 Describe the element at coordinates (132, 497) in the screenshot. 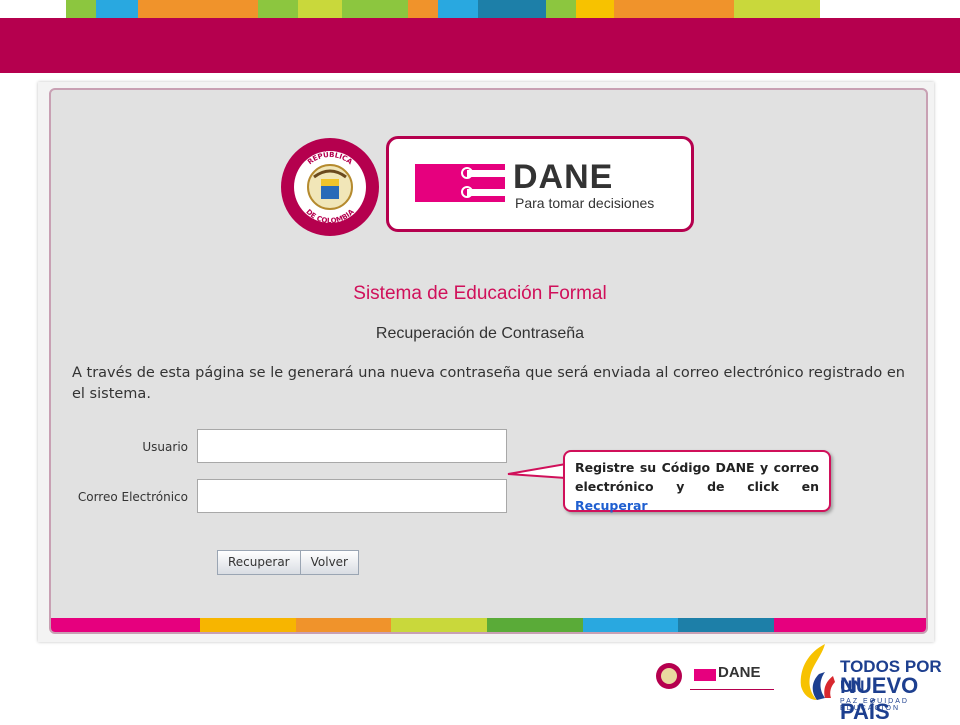

I see `email-label: Correo Electrónico` at that location.